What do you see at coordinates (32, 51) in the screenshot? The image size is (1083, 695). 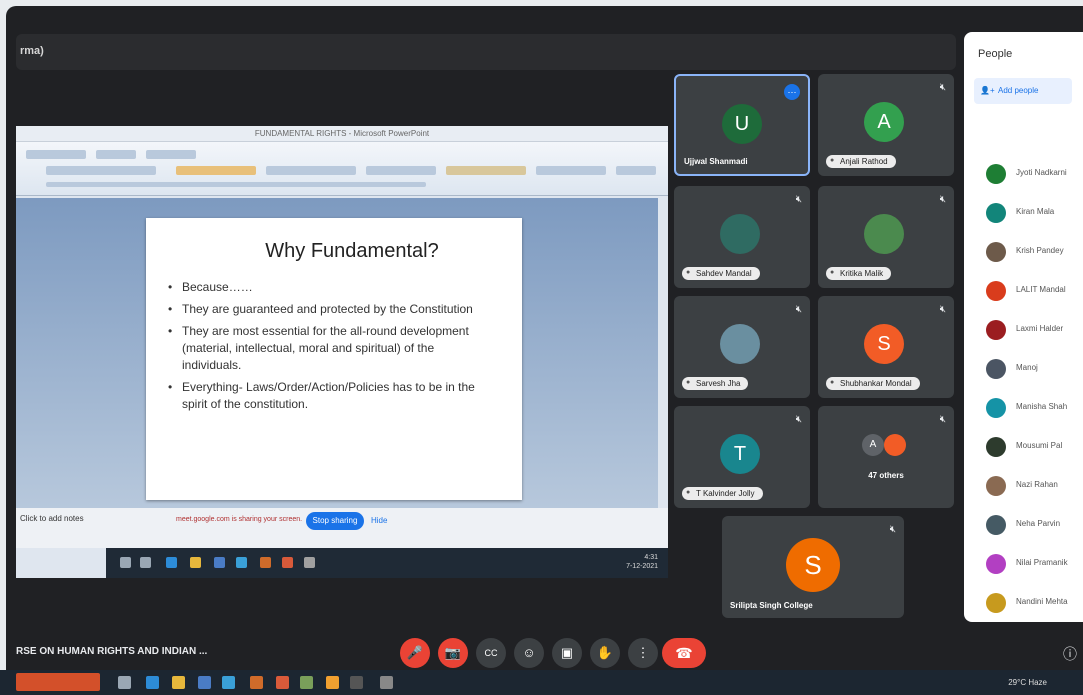 I see `meeting-top-label: rma)` at bounding box center [32, 51].